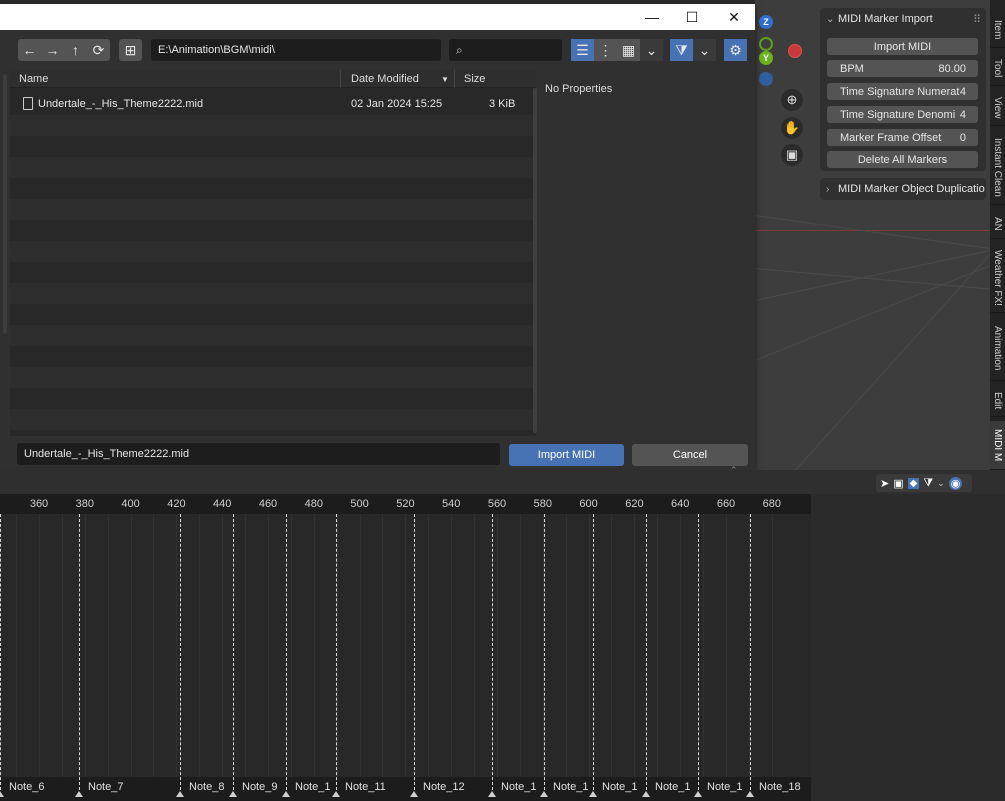  Describe the element at coordinates (898, 483) in the screenshot. I see `box-select-icon: ▣` at that location.